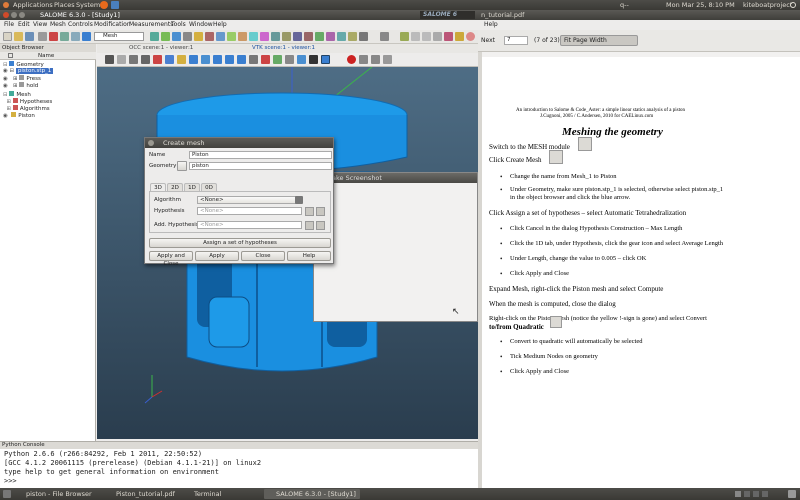  What do you see at coordinates (599, 40) in the screenshot?
I see `zoom-select: Fit Page Width` at bounding box center [599, 40].